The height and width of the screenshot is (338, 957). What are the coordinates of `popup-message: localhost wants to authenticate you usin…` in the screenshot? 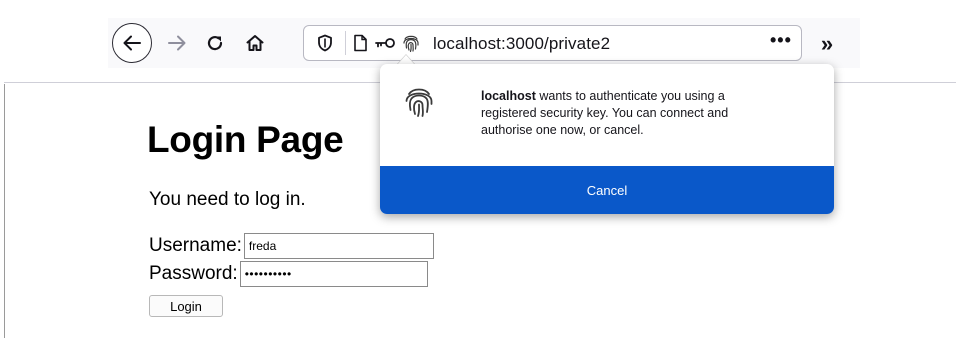 It's located at (631, 113).